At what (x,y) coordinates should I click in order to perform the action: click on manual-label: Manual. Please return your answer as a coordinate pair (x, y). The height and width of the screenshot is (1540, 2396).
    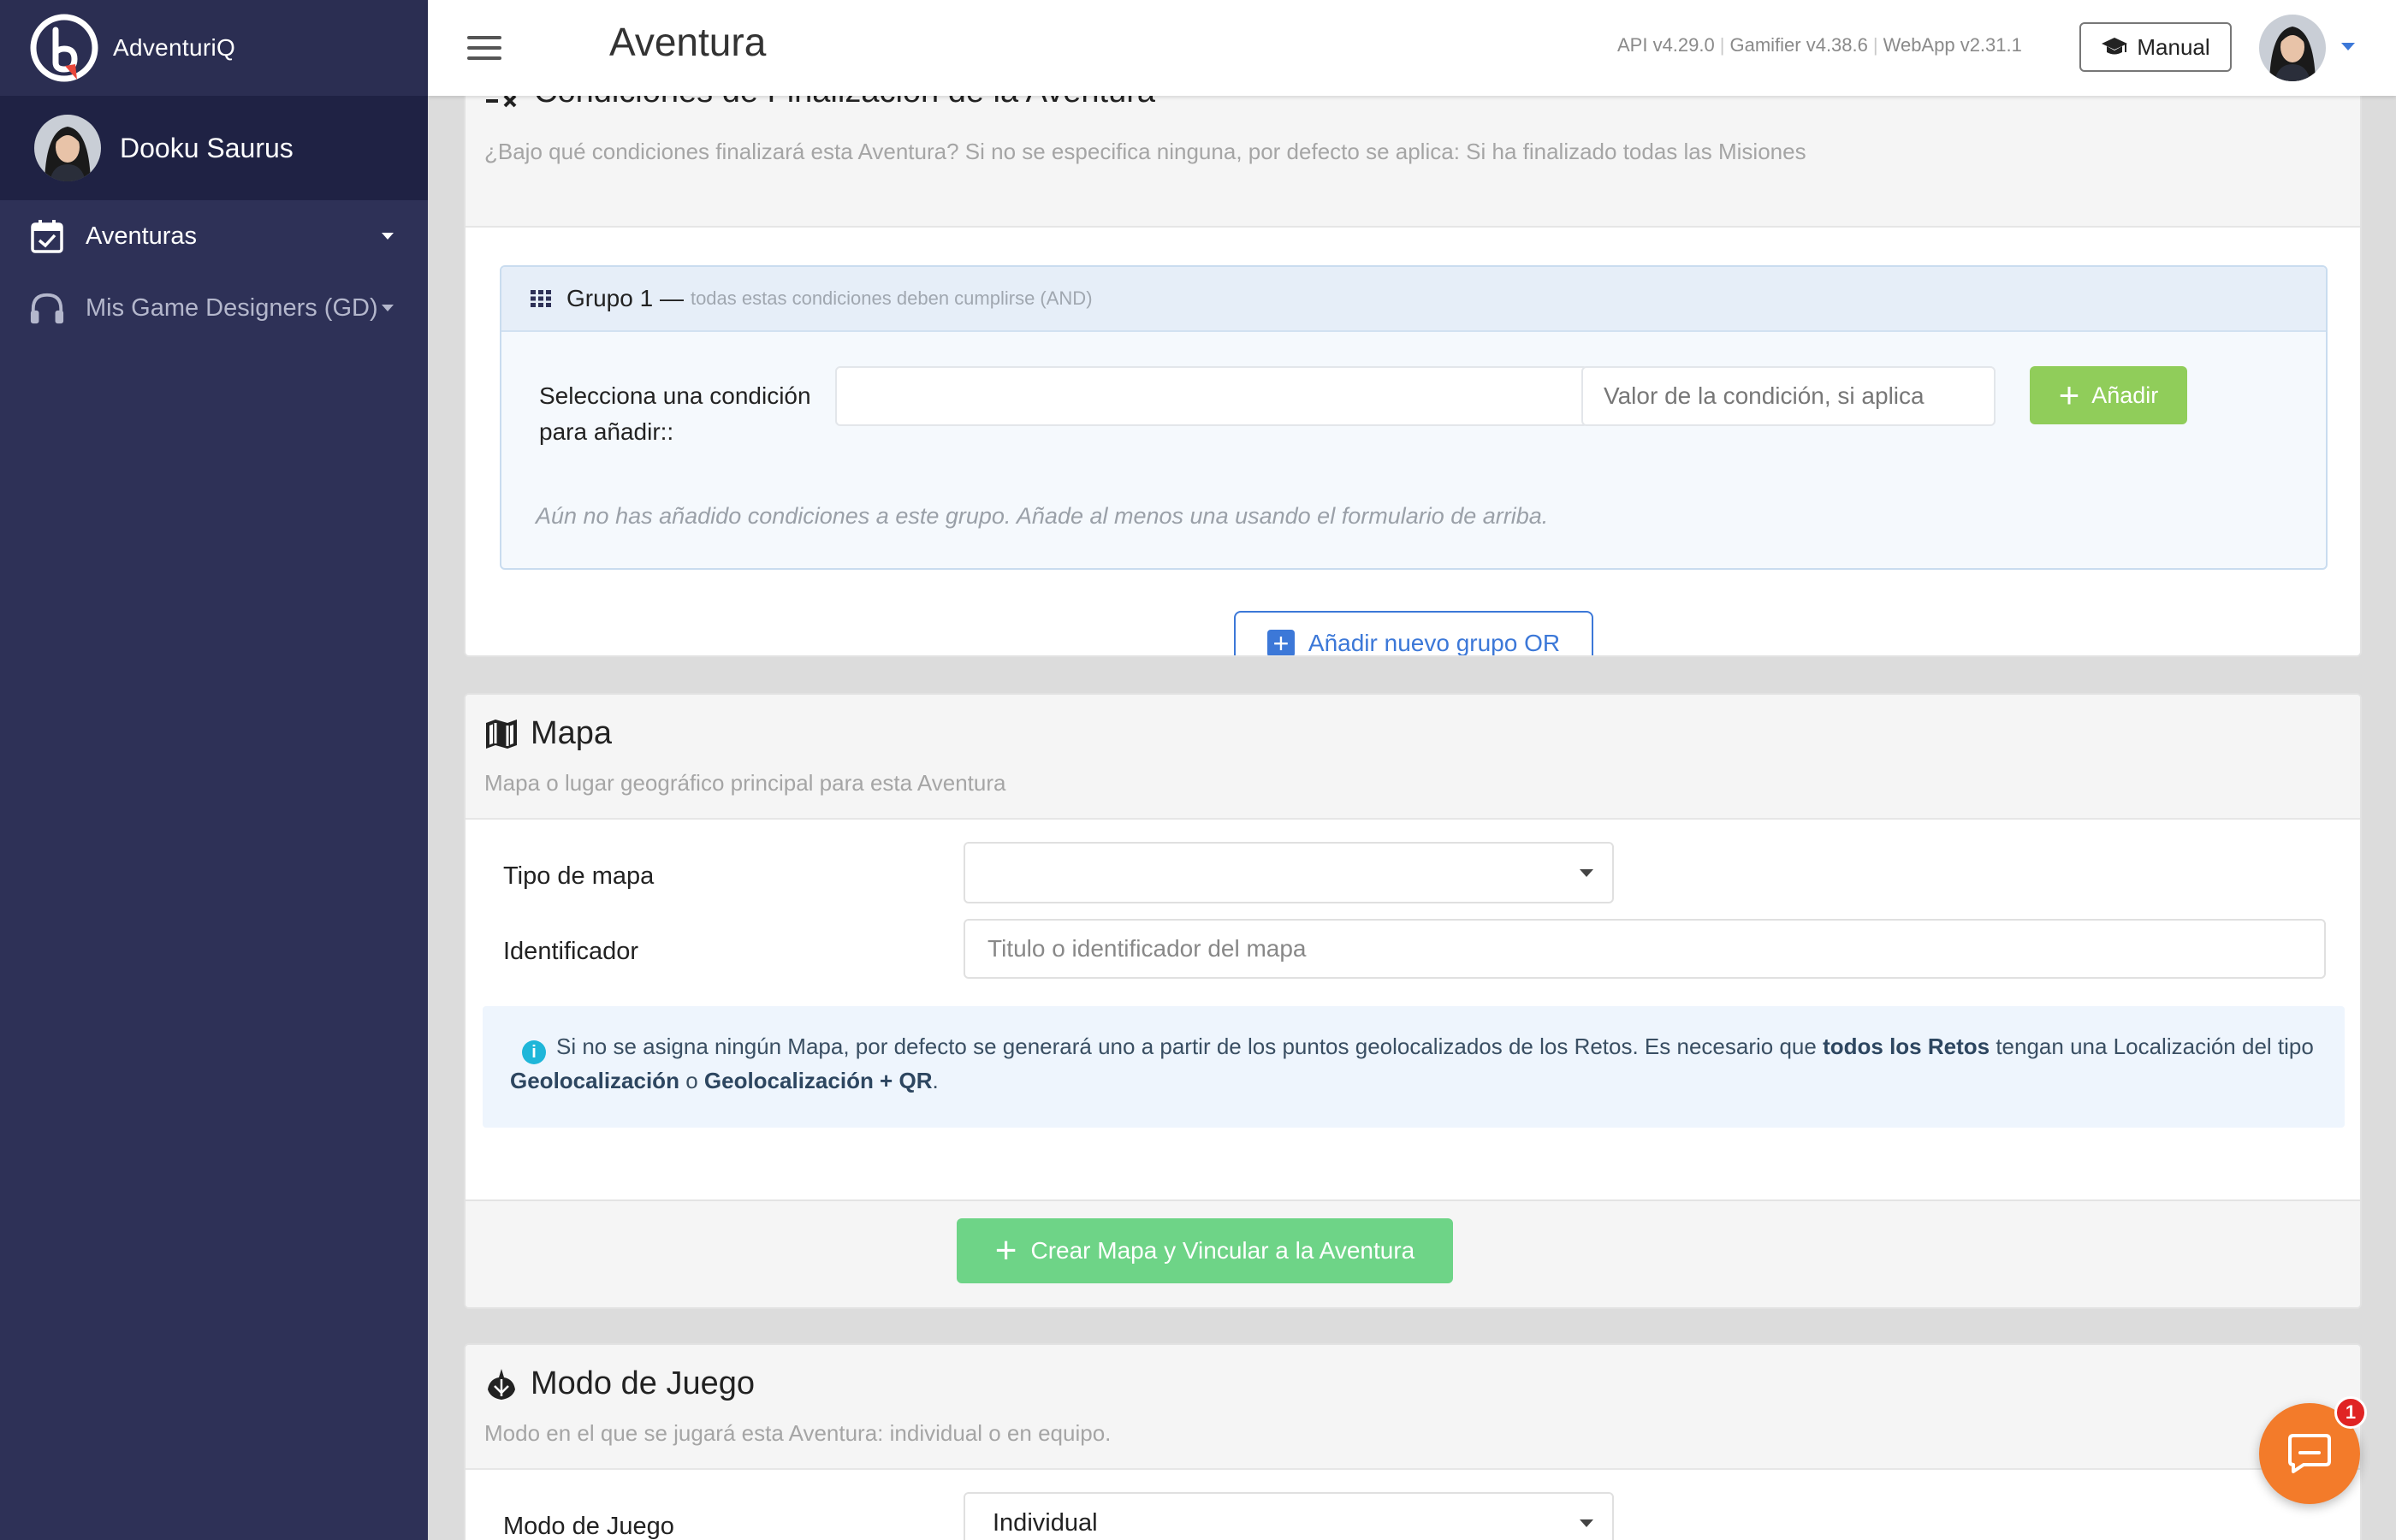
    Looking at the image, I should click on (2174, 46).